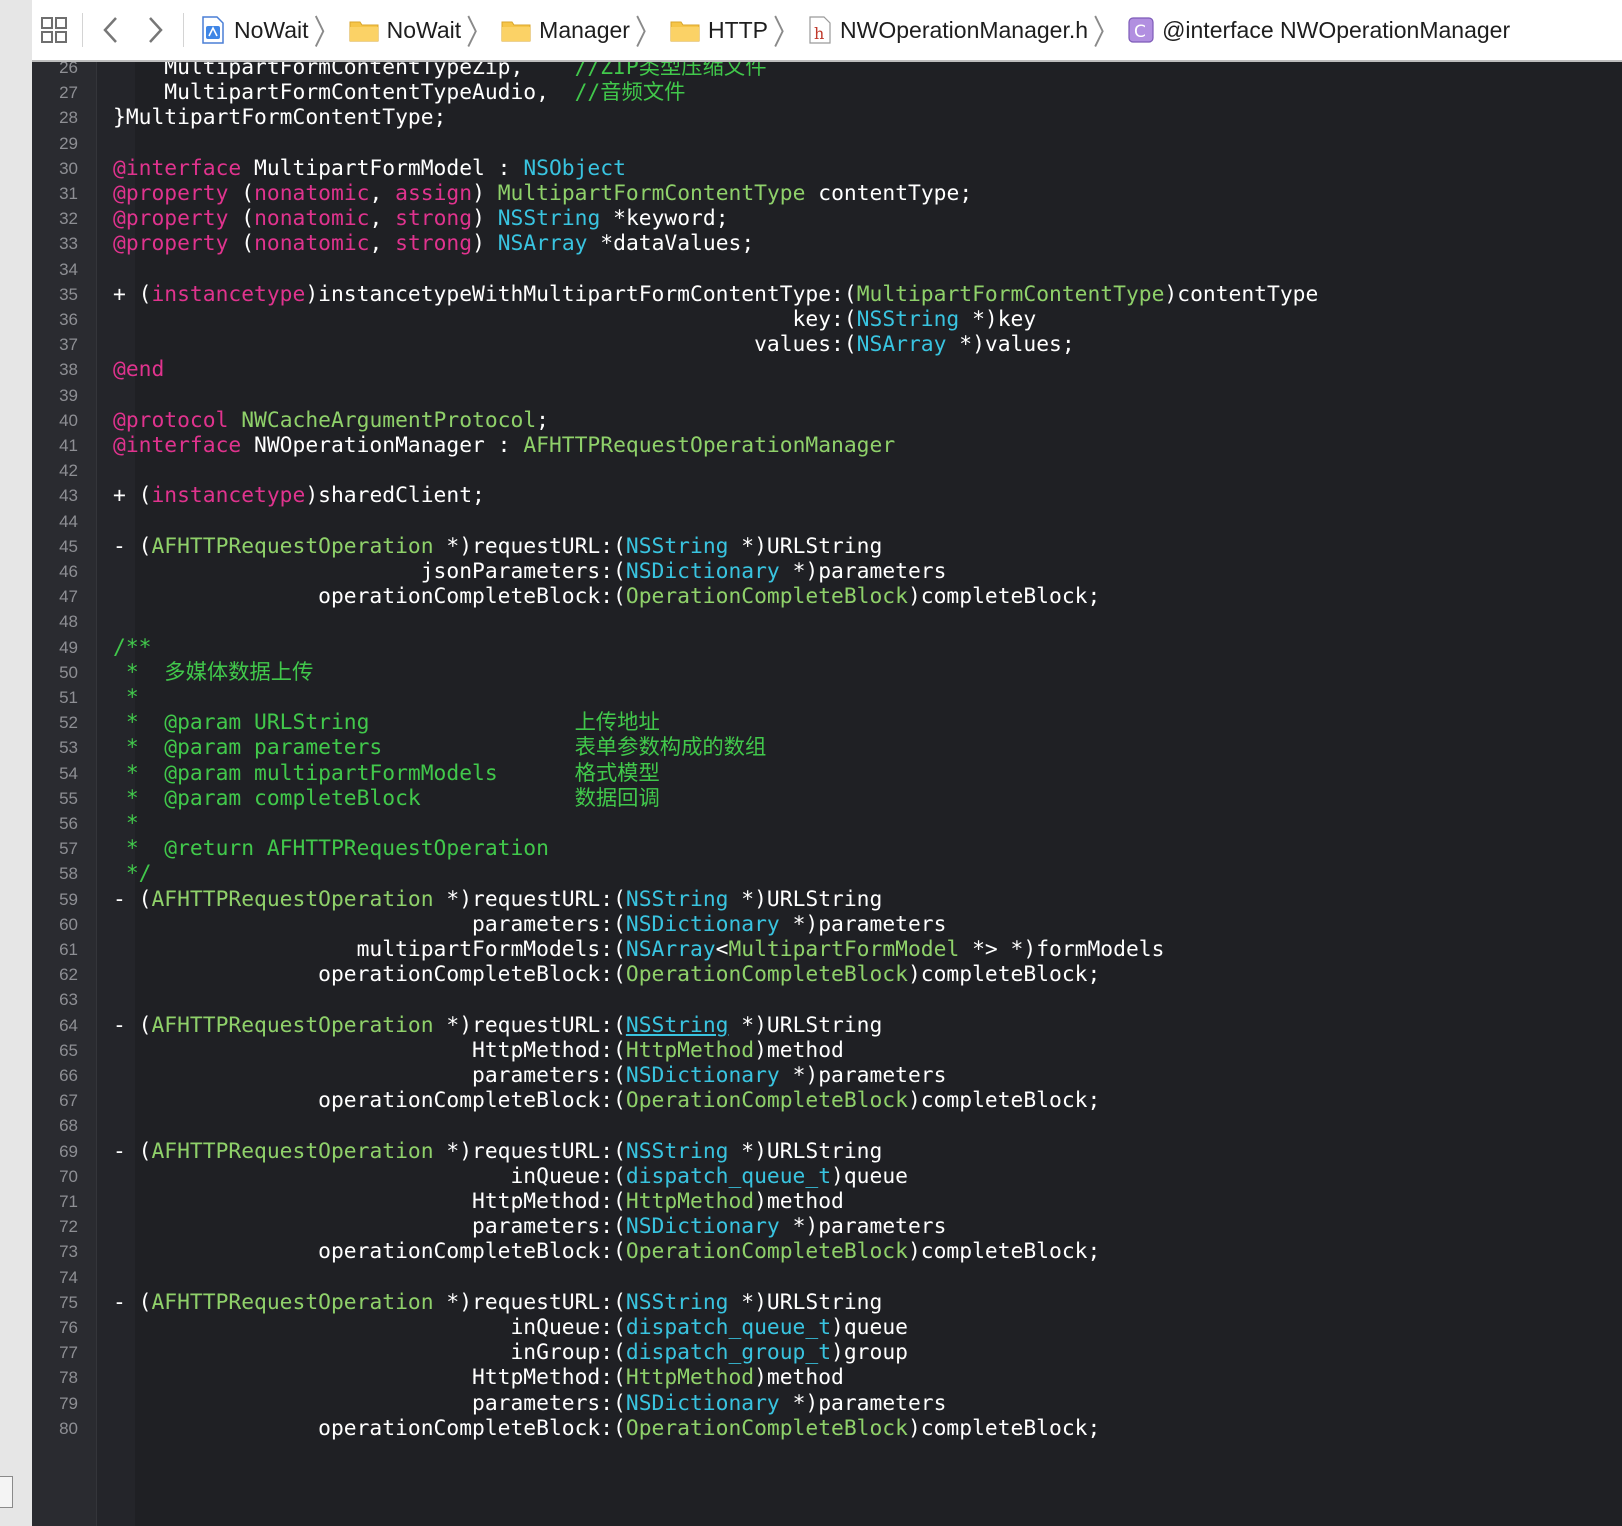 This screenshot has width=1622, height=1526. Describe the element at coordinates (542, 244) in the screenshot. I see `code-token: NSArray` at that location.